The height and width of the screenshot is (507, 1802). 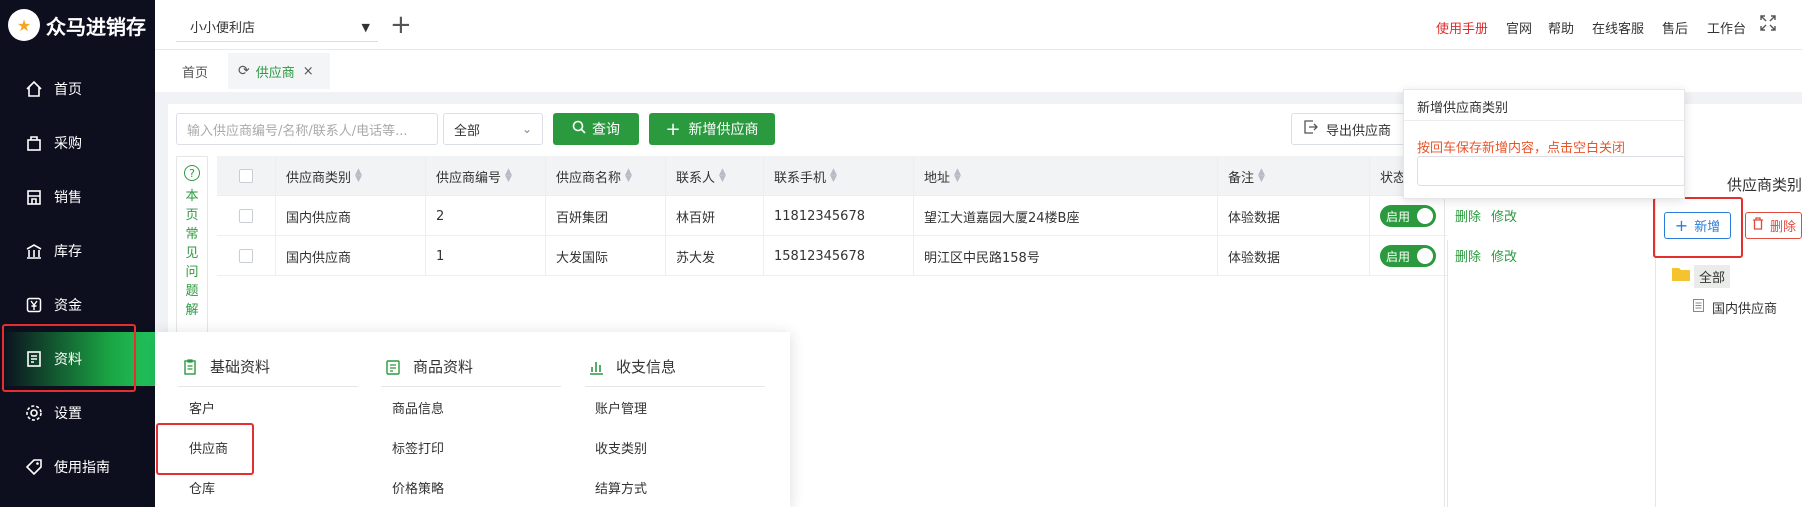 I want to click on sidebar-item-sales: 销售, so click(x=77, y=197).